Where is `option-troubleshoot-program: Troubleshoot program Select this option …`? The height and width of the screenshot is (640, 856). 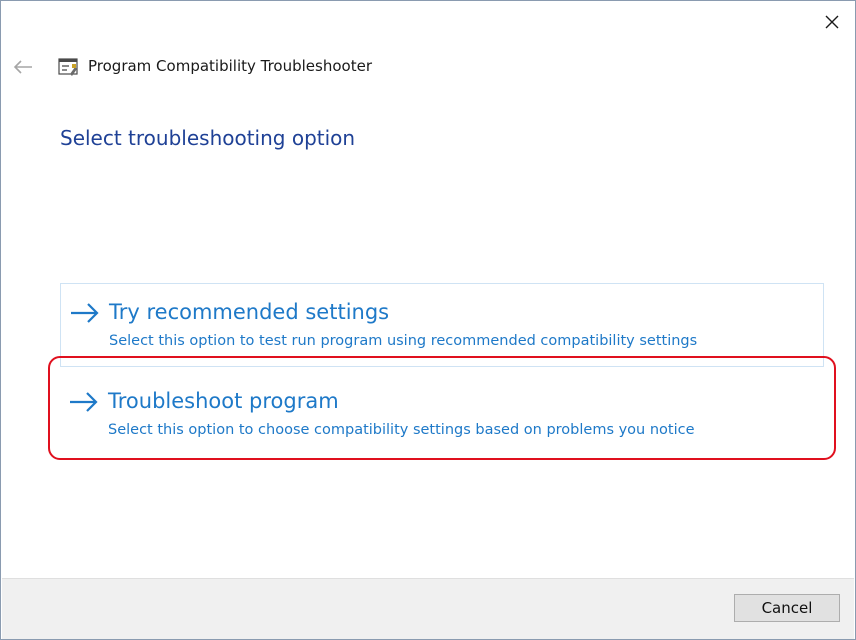
option-troubleshoot-program: Troubleshoot program Select this option … is located at coordinates (442, 415).